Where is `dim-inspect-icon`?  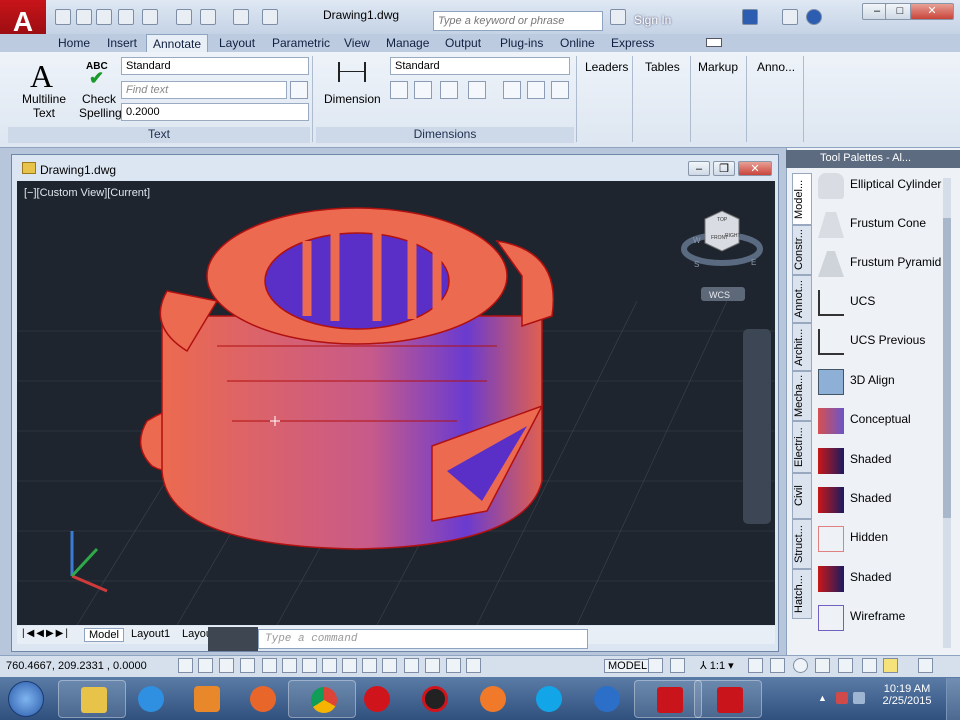 dim-inspect-icon is located at coordinates (512, 90).